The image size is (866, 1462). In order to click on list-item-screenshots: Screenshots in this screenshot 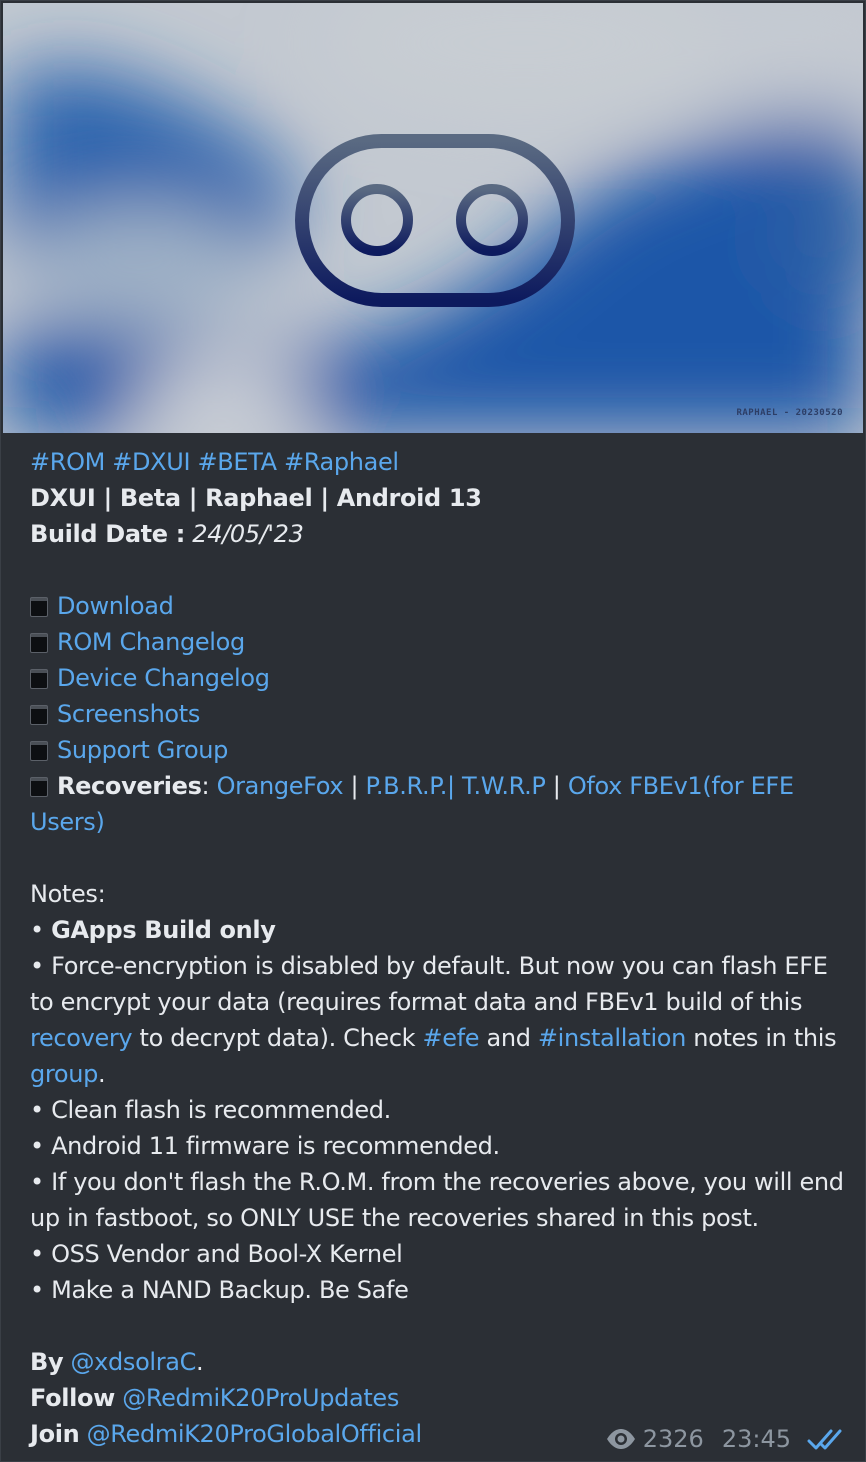, I will do `click(437, 714)`.